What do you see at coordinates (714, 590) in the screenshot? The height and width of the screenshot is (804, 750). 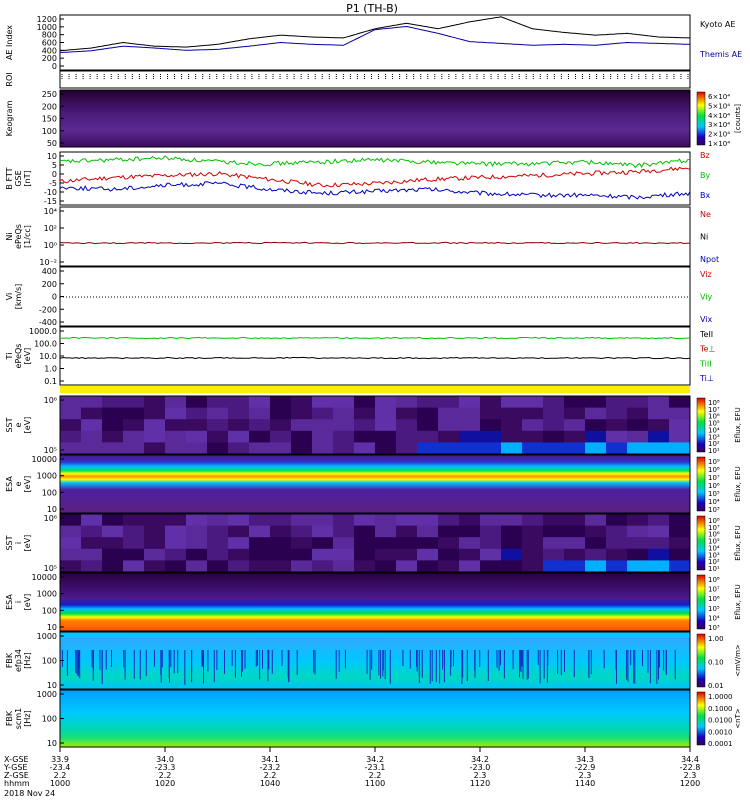 I see `colorbar-label-esa_i: 10⁷` at bounding box center [714, 590].